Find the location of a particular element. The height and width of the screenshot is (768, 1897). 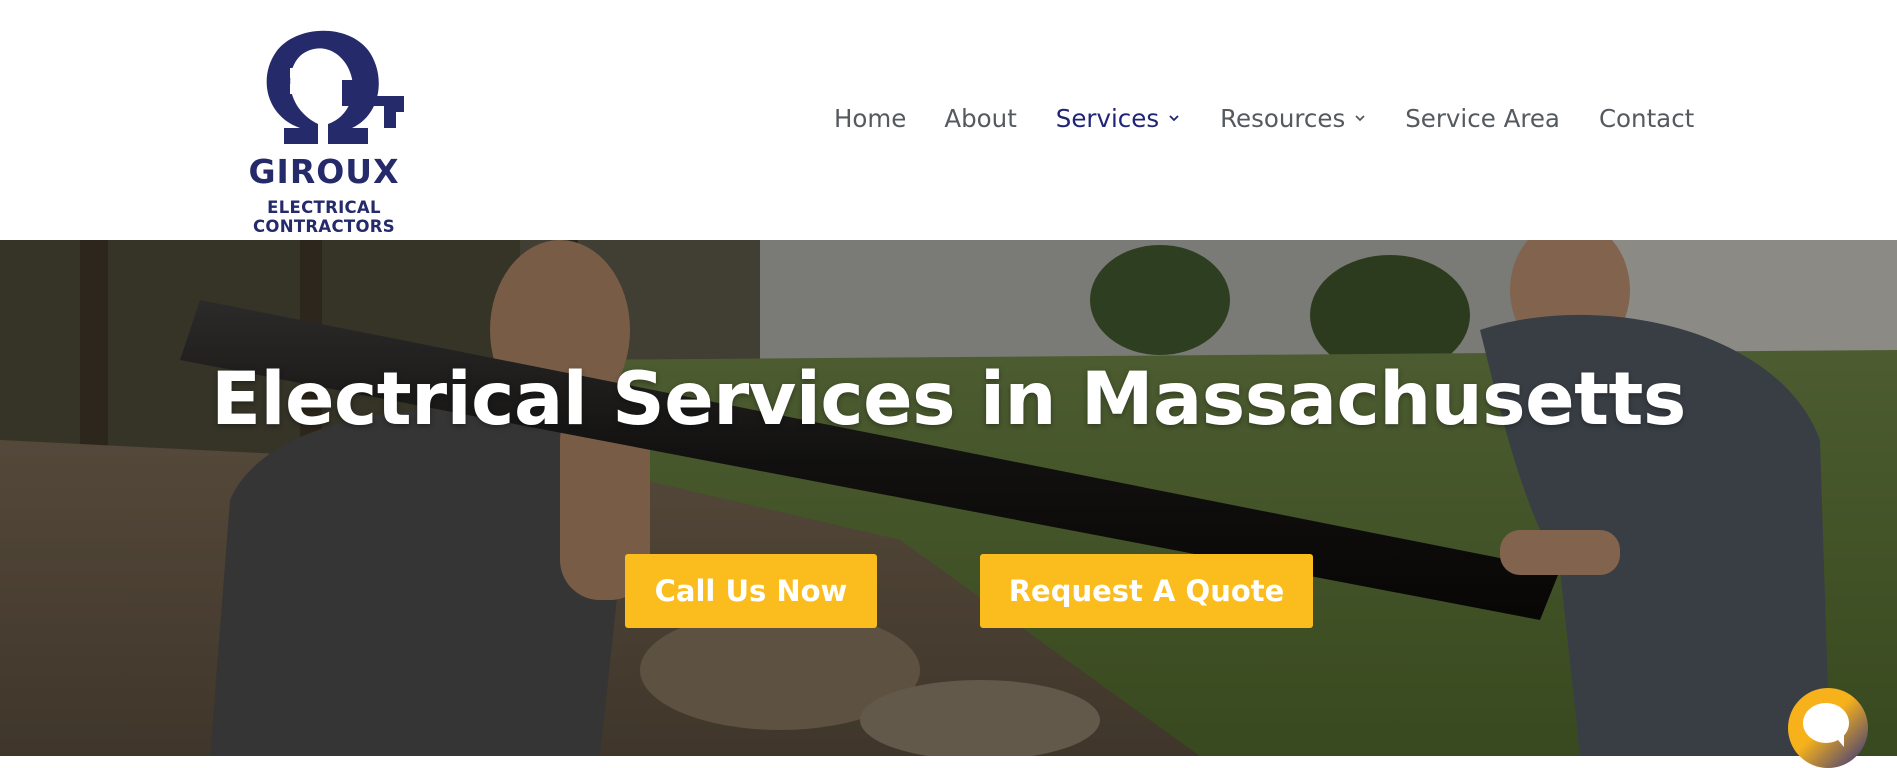

chat-bubble-tail is located at coordinates (1838, 740).